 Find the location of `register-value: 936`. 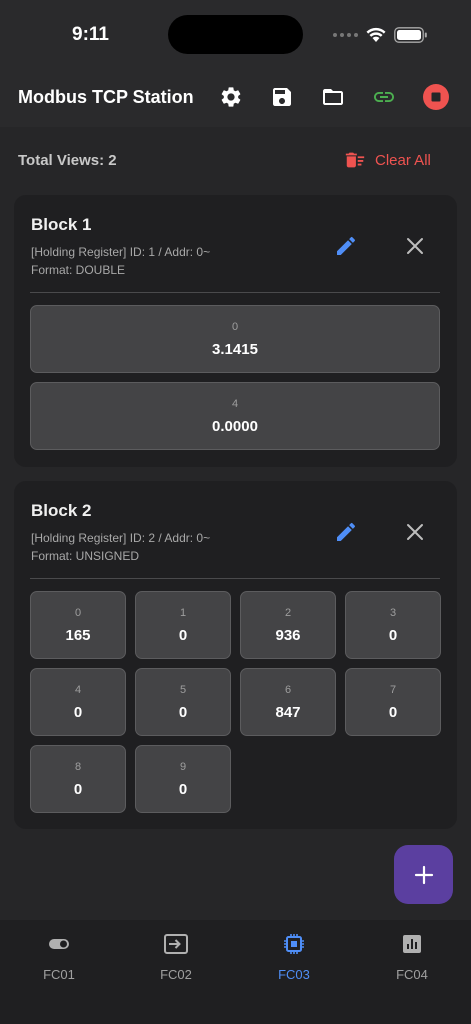

register-value: 936 is located at coordinates (288, 635).